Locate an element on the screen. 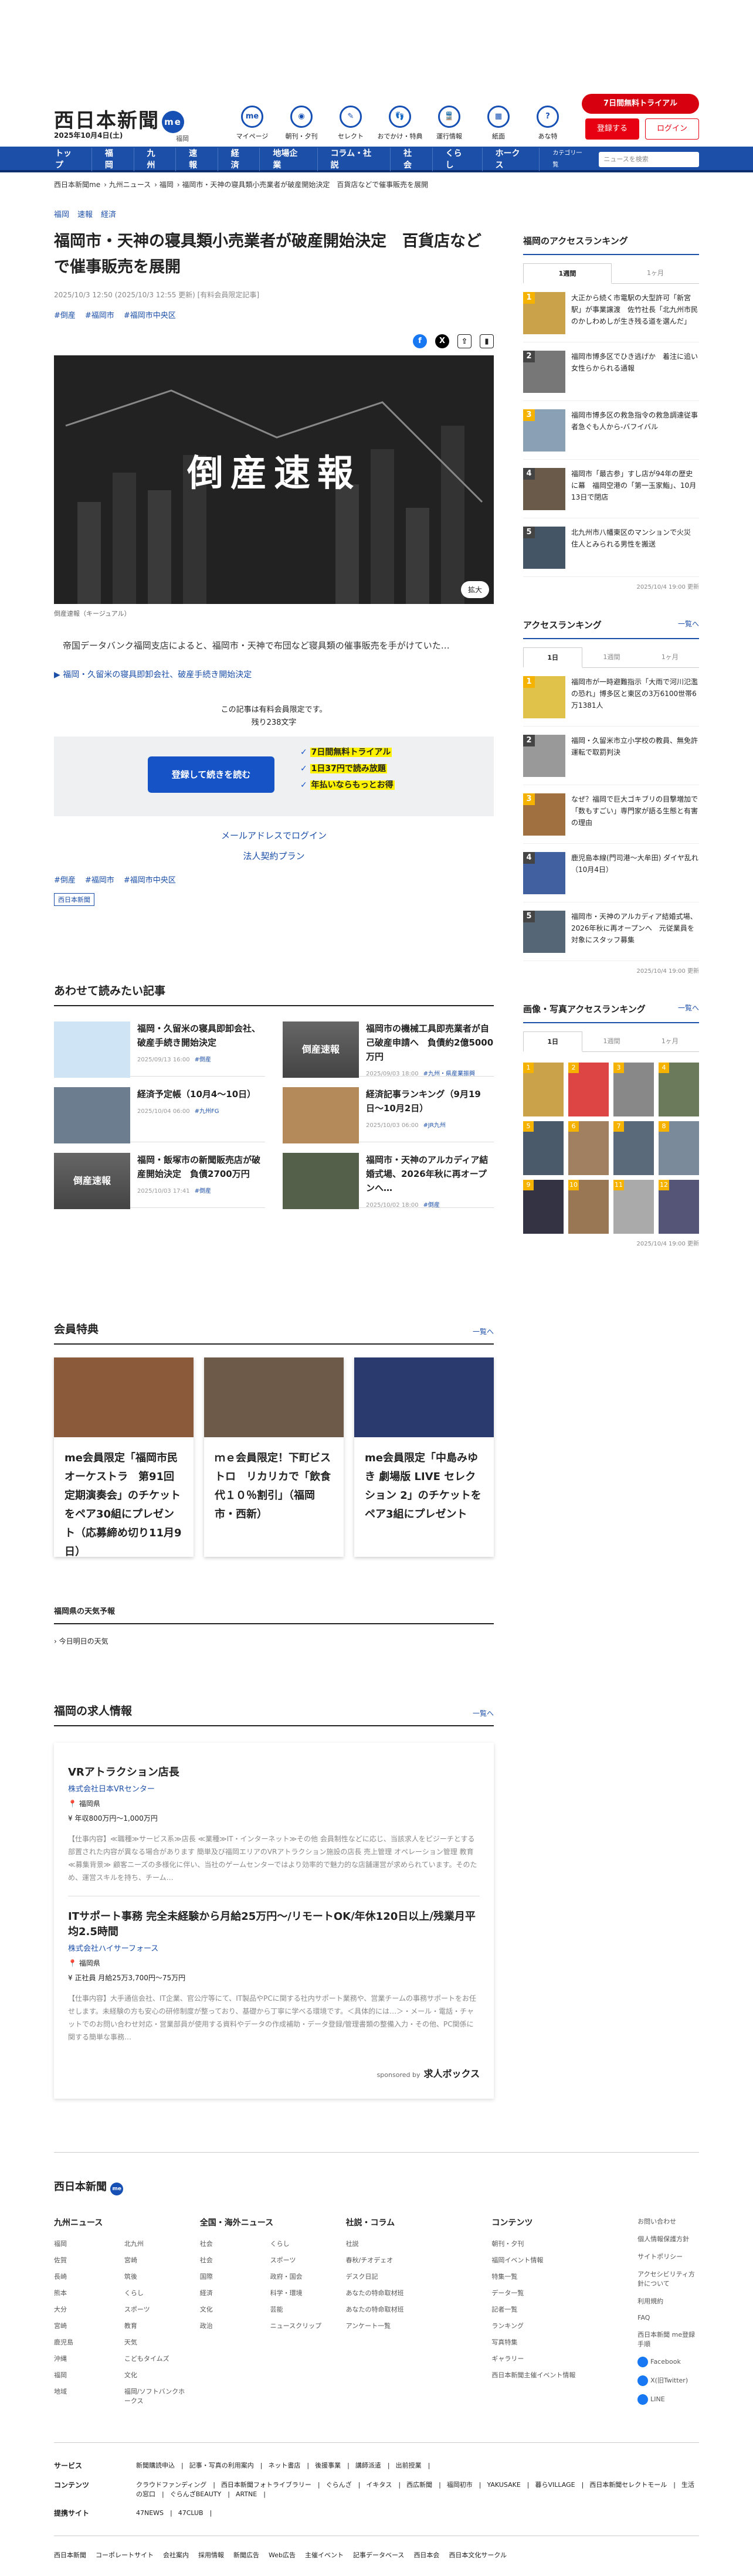 The width and height of the screenshot is (753, 2576). footer-link: あなたの特命取材班 is located at coordinates (413, 2309).